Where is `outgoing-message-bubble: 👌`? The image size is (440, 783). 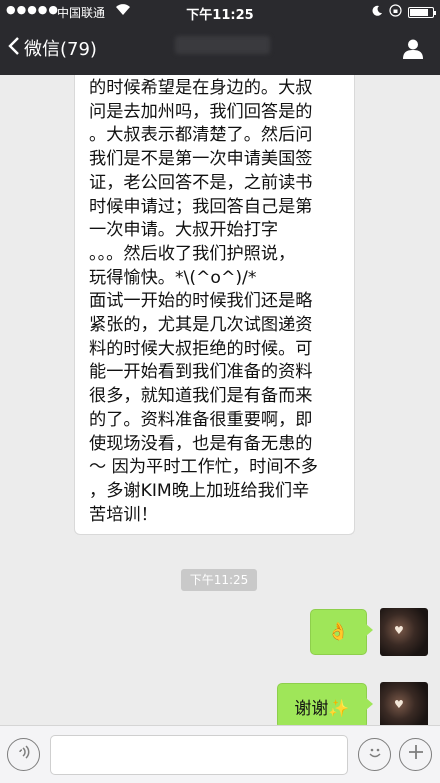
outgoing-message-bubble: 👌 is located at coordinates (341, 632).